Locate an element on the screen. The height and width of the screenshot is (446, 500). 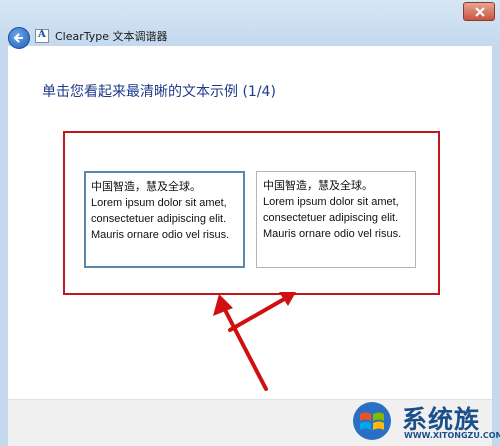
site-watermark: 系统族 WWW.XITONGZU.COM is located at coordinates (424, 421).